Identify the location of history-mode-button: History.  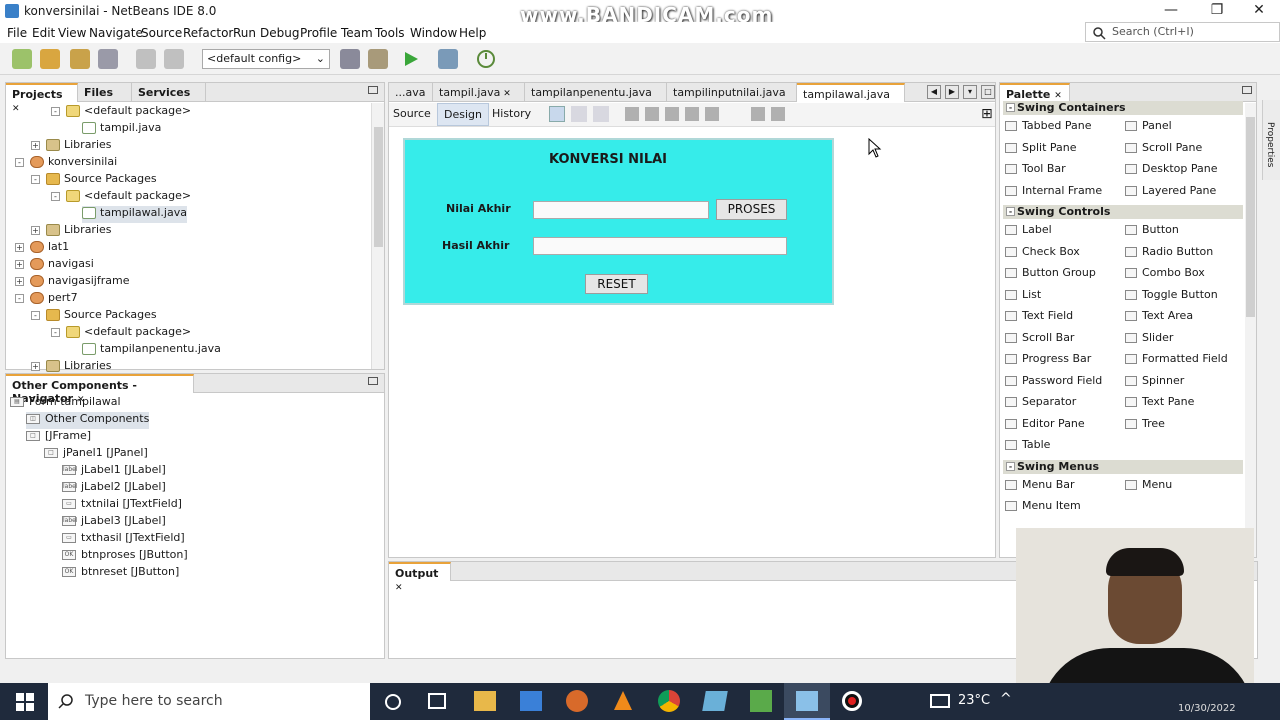
(511, 113).